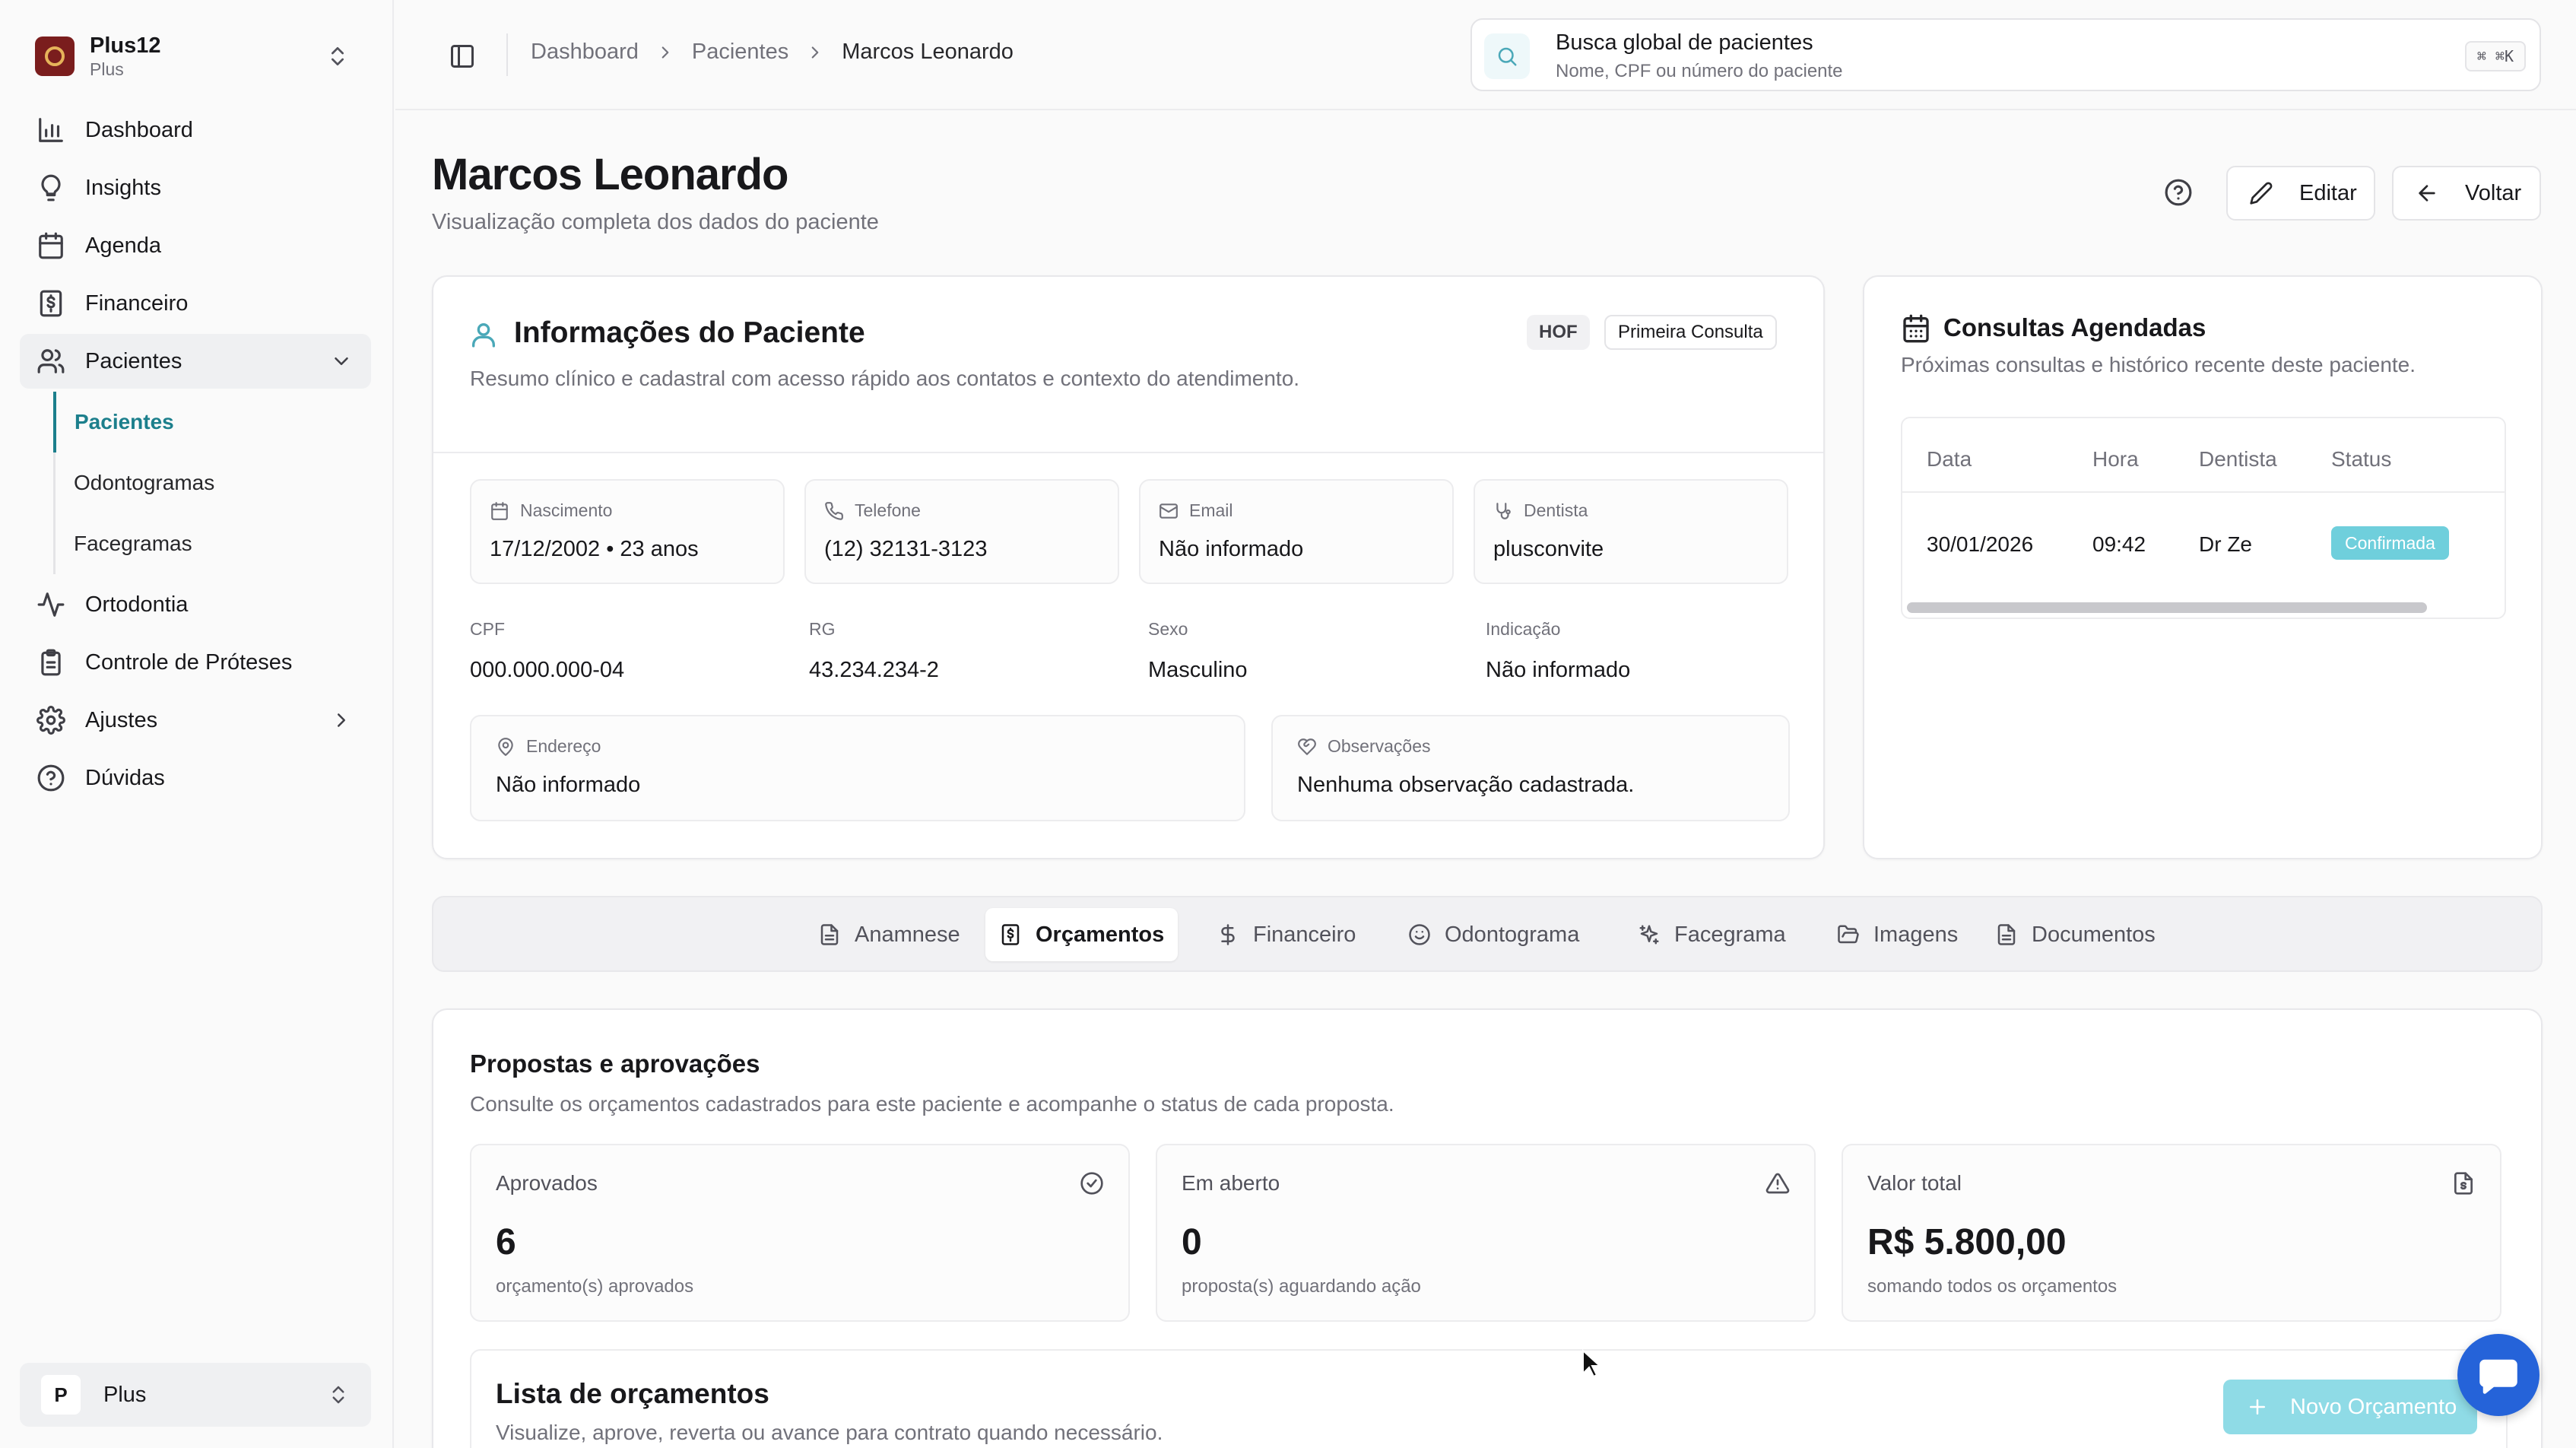 The image size is (2576, 1448). What do you see at coordinates (2119, 544) in the screenshot?
I see `table-cell-hora: 09:42` at bounding box center [2119, 544].